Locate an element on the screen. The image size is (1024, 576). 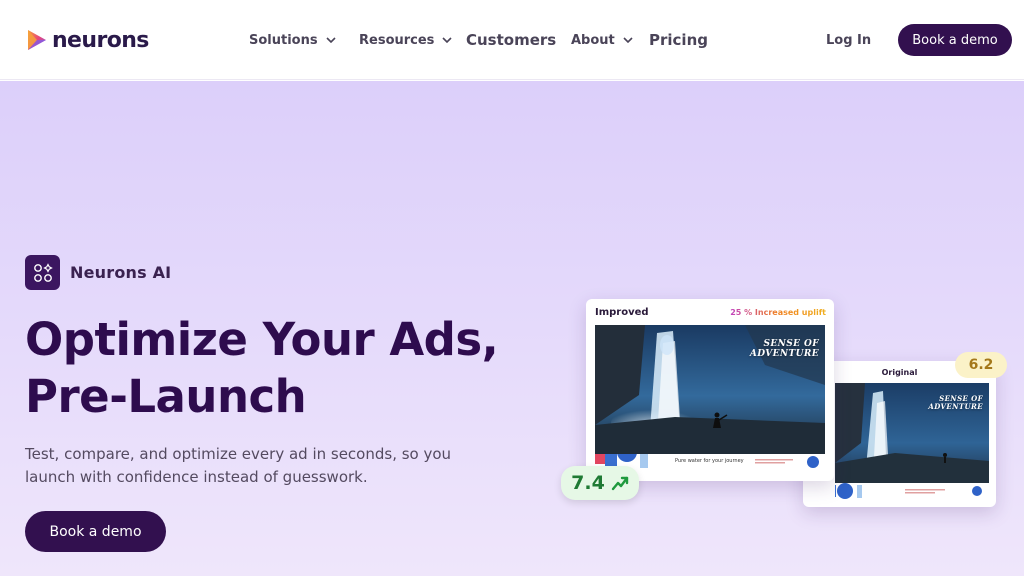
improved-score-badge: 7.4 is located at coordinates (600, 483).